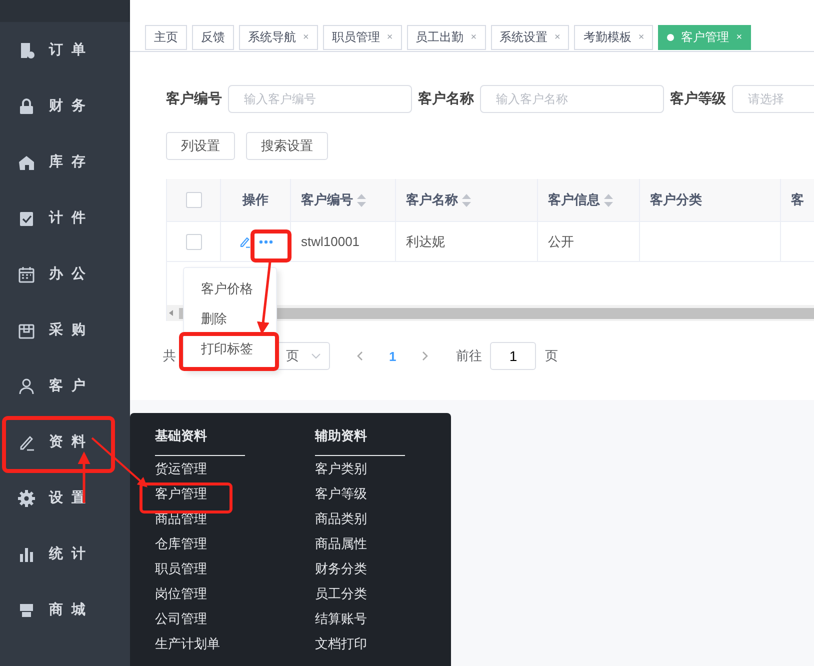  I want to click on clipboard-icon, so click(26, 218).